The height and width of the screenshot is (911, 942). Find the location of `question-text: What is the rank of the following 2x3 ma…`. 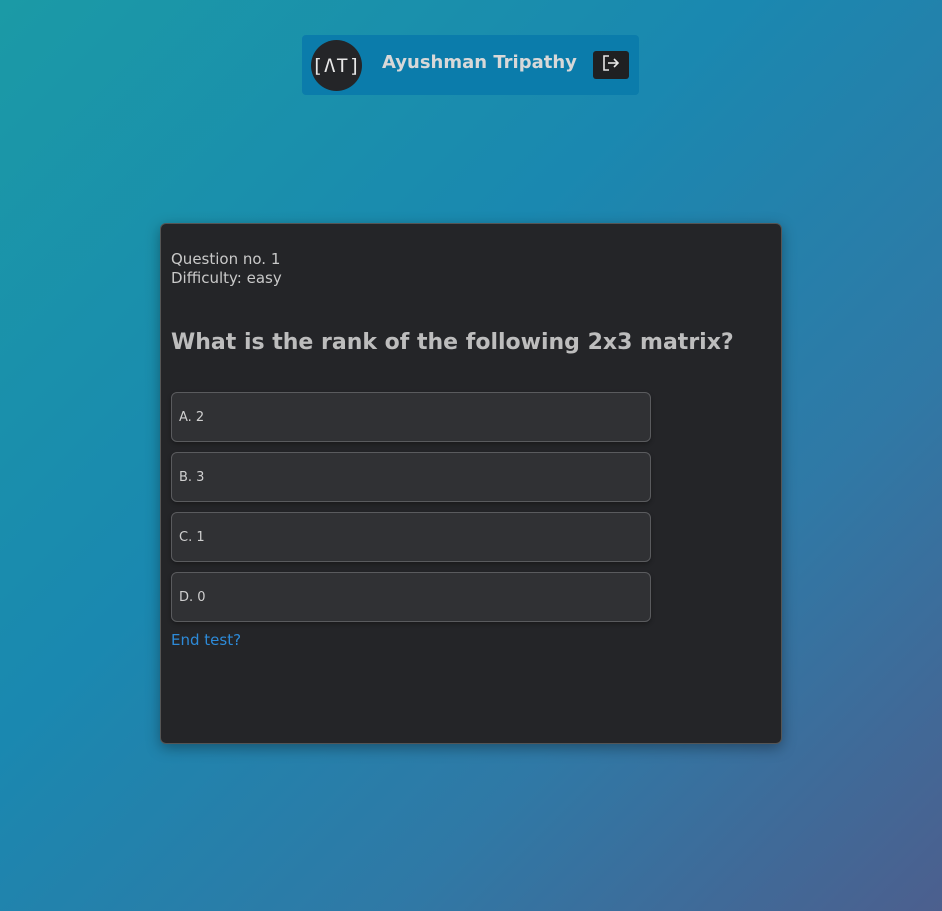

question-text: What is the rank of the following 2x3 ma… is located at coordinates (452, 342).